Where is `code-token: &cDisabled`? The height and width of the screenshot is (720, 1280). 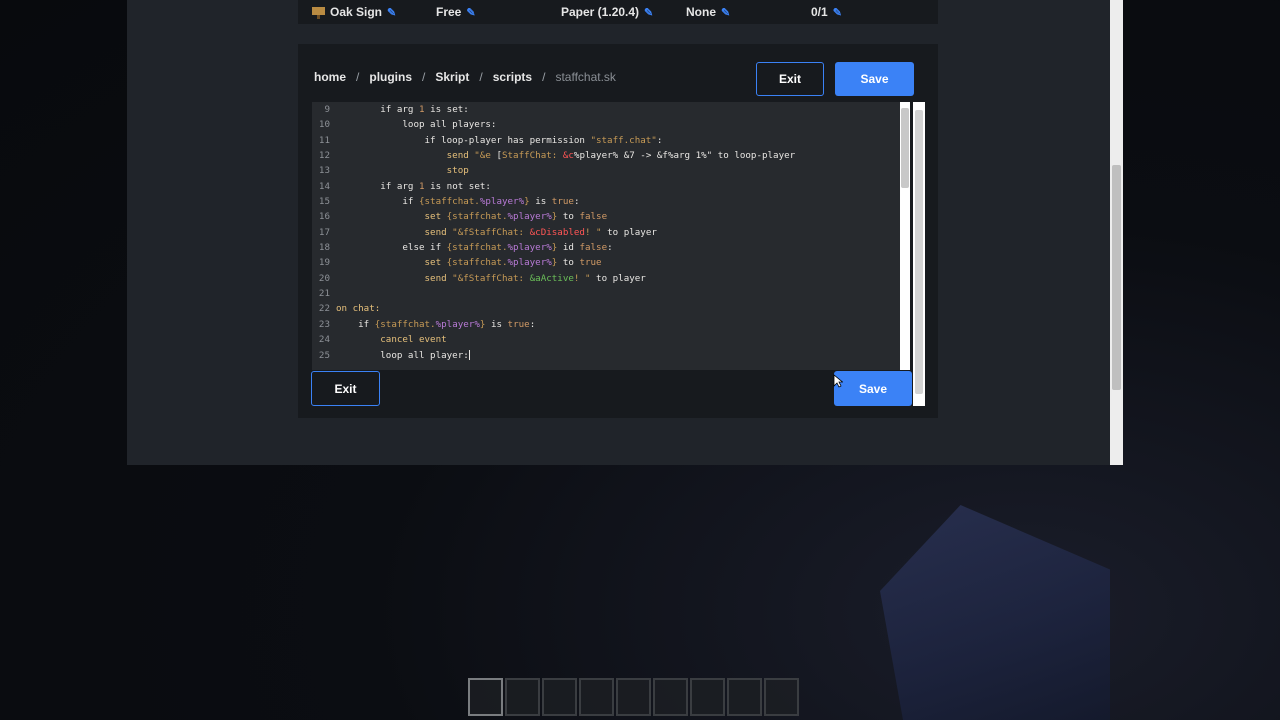
code-token: &cDisabled is located at coordinates (557, 232).